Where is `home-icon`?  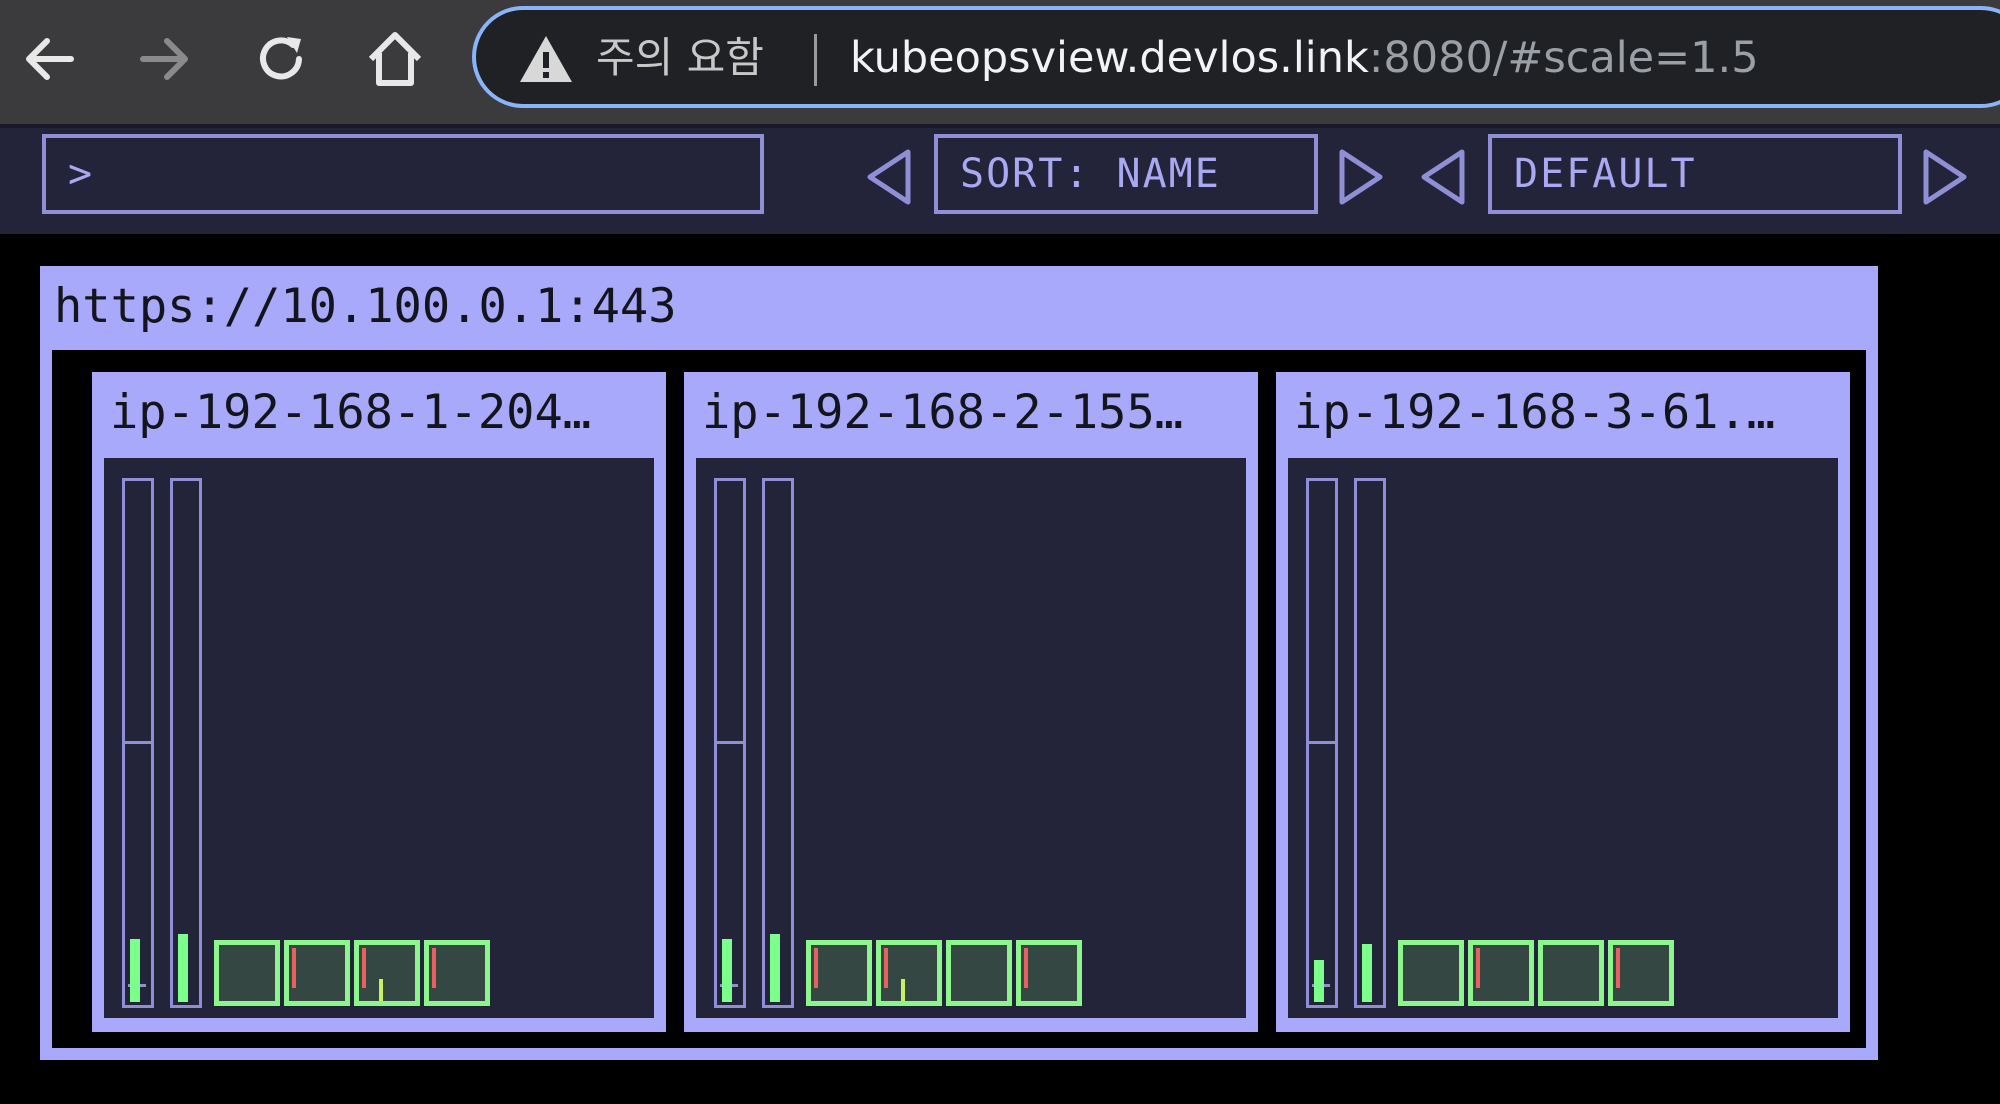 home-icon is located at coordinates (395, 59).